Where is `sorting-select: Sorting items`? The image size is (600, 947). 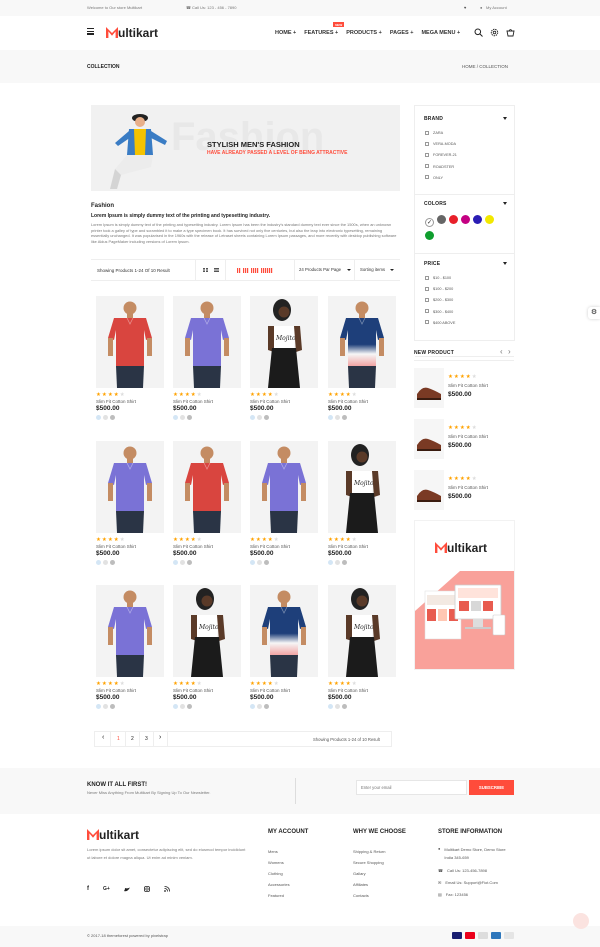
sorting-select: Sorting items is located at coordinates (372, 269).